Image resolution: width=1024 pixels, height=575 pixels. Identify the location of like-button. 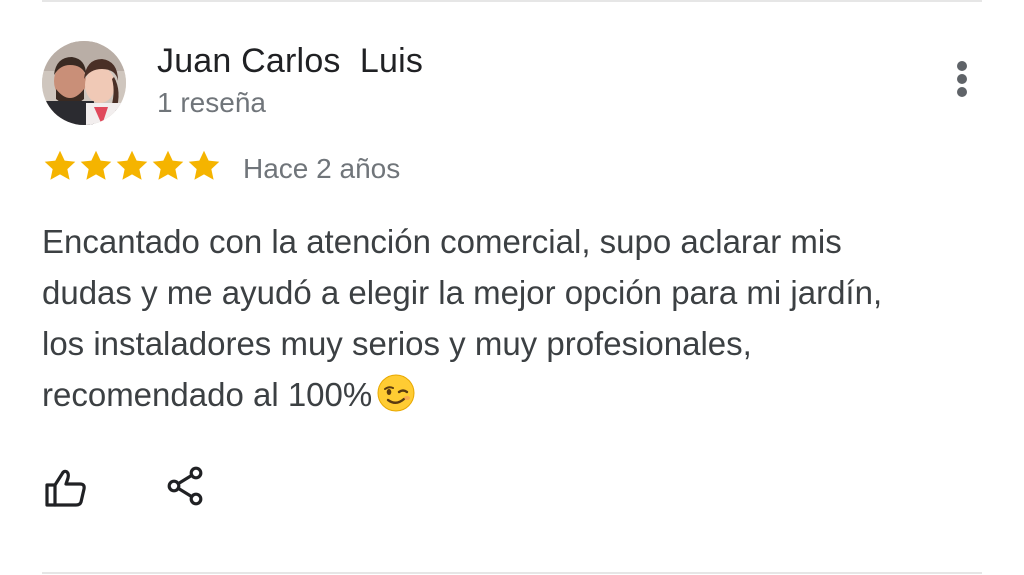
(66, 488).